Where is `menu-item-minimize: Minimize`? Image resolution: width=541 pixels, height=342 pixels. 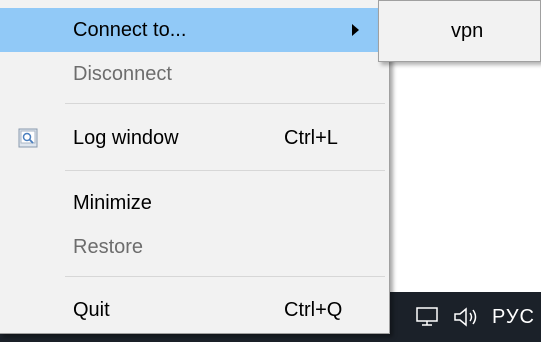 menu-item-minimize: Minimize is located at coordinates (194, 203).